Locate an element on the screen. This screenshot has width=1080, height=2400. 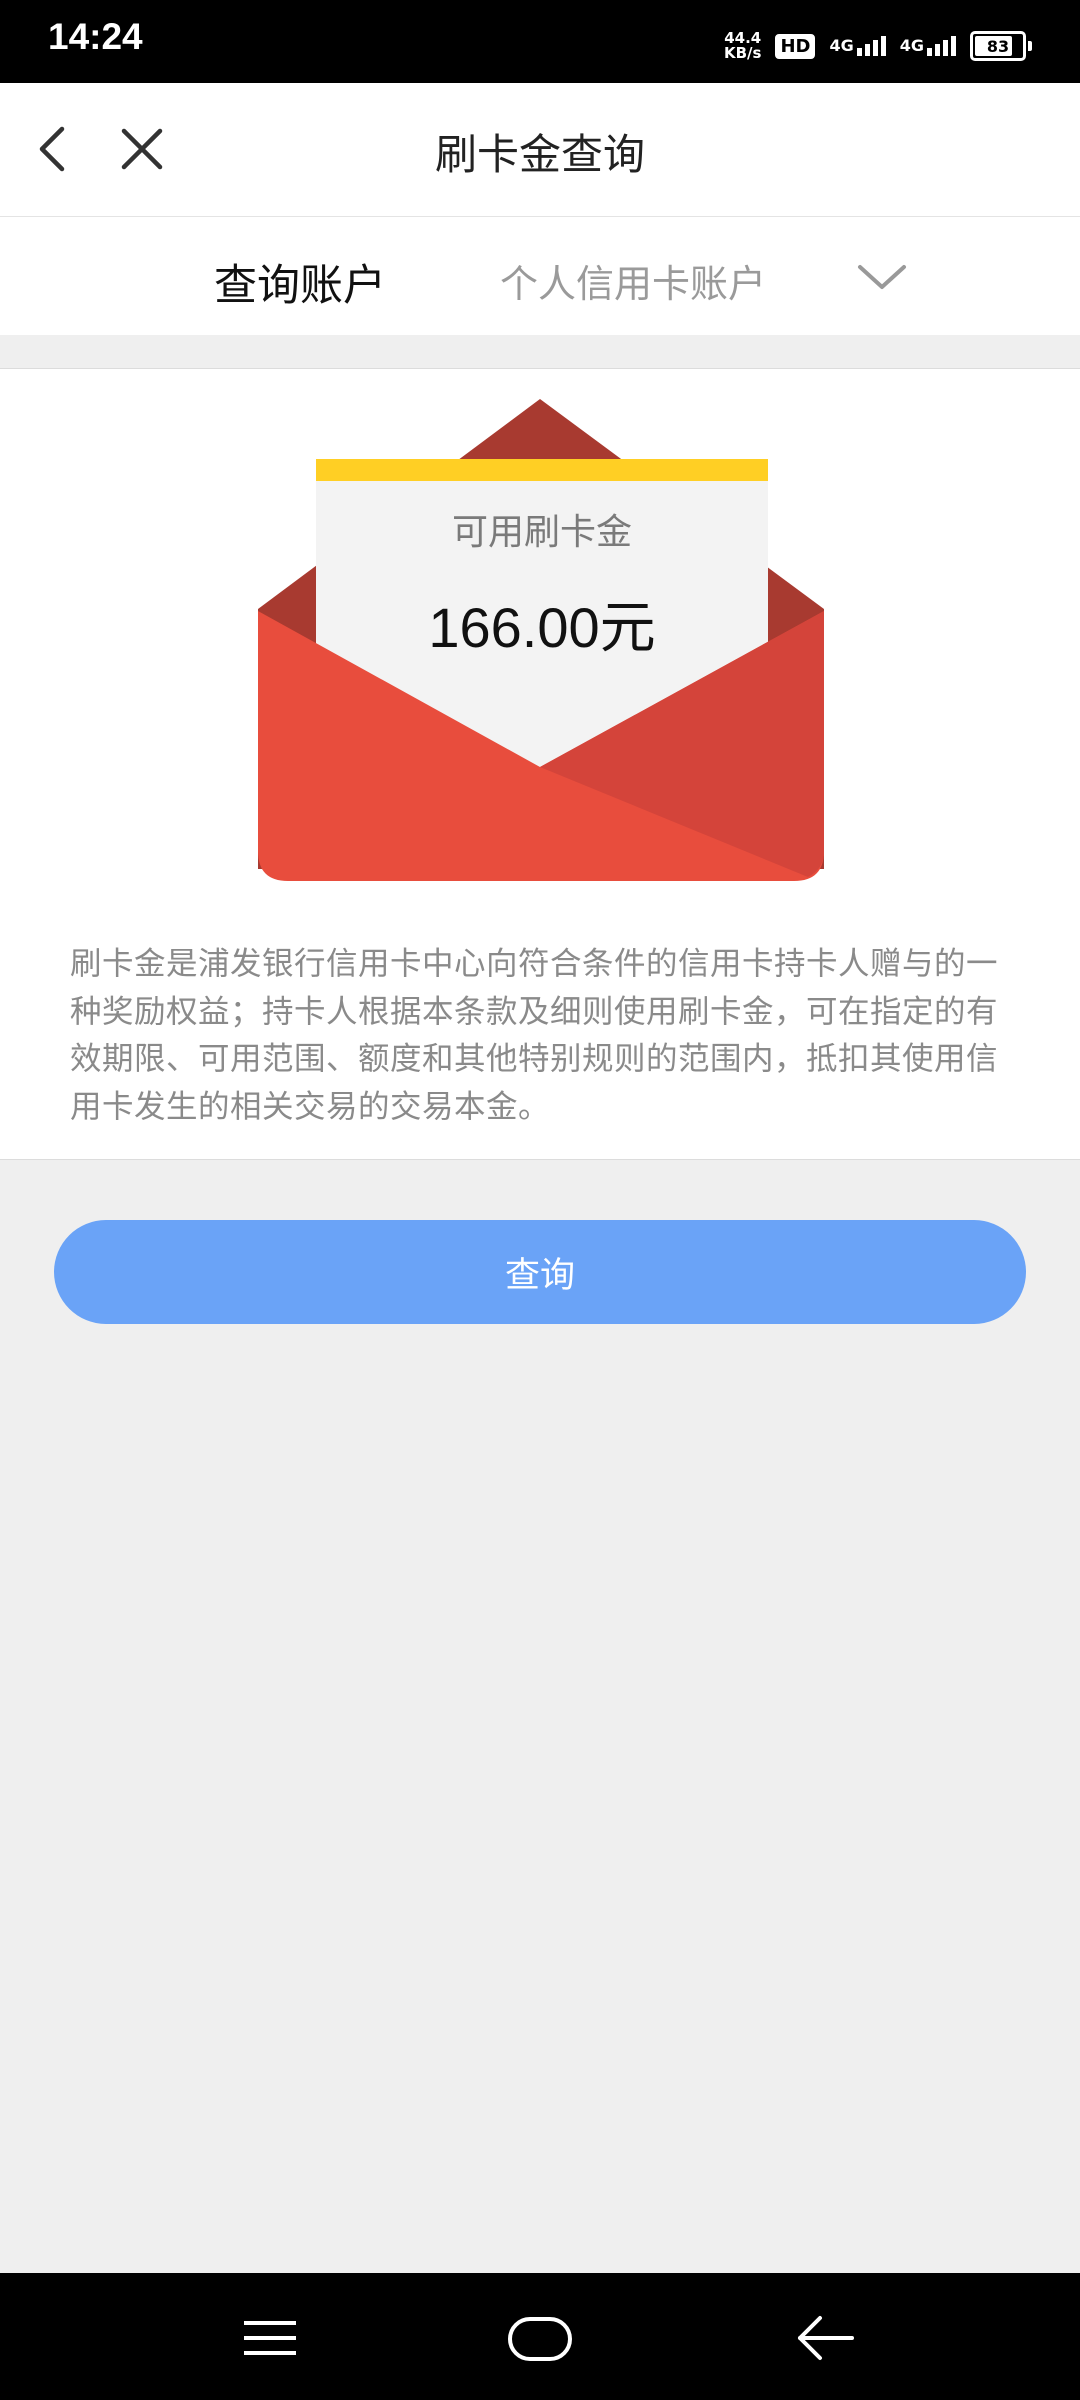
menu-button is located at coordinates (270, 2338).